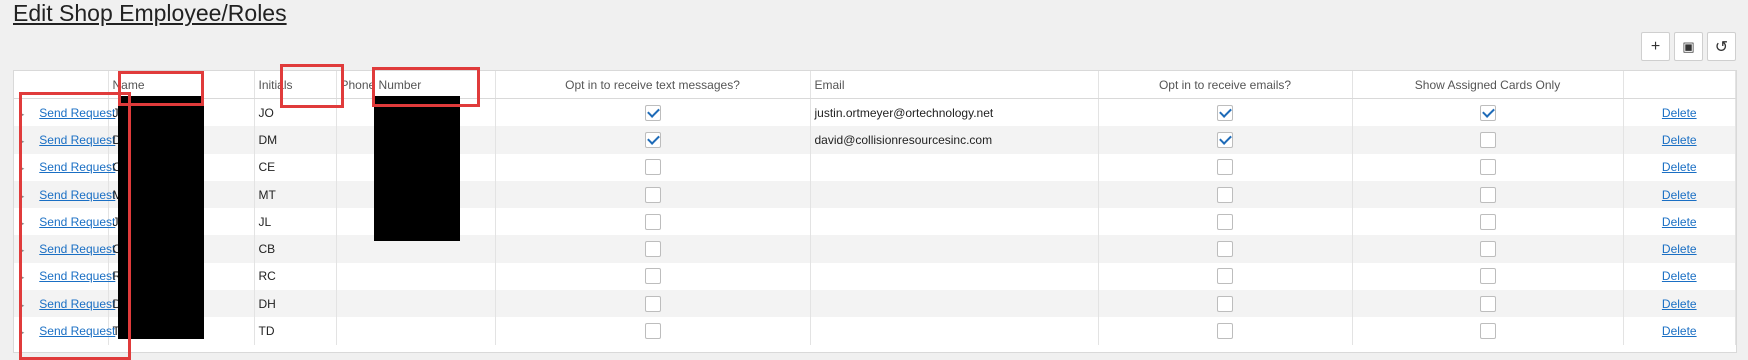 The height and width of the screenshot is (360, 1748). Describe the element at coordinates (295, 304) in the screenshot. I see `initials-cell: DH` at that location.